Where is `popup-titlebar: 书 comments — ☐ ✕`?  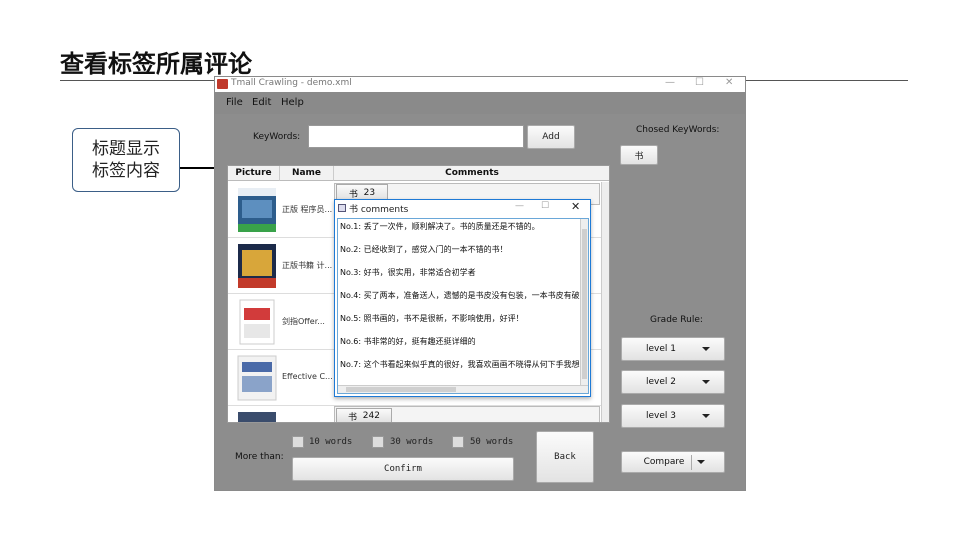 popup-titlebar: 书 comments — ☐ ✕ is located at coordinates (462, 208).